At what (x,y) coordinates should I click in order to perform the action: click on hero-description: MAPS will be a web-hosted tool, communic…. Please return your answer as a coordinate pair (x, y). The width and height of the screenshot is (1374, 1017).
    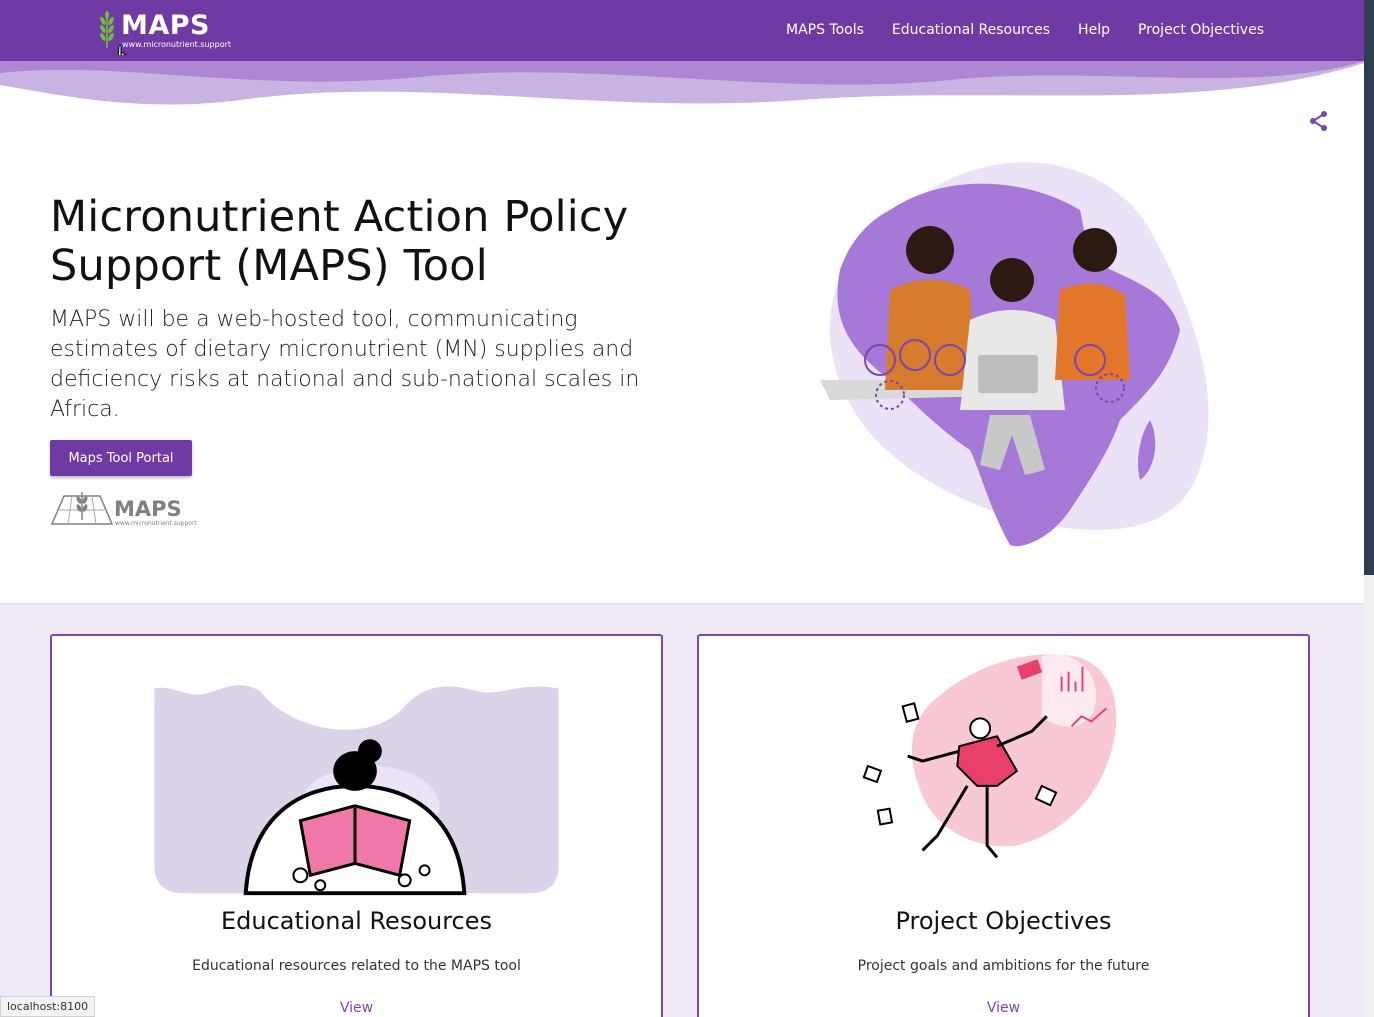
    Looking at the image, I should click on (345, 364).